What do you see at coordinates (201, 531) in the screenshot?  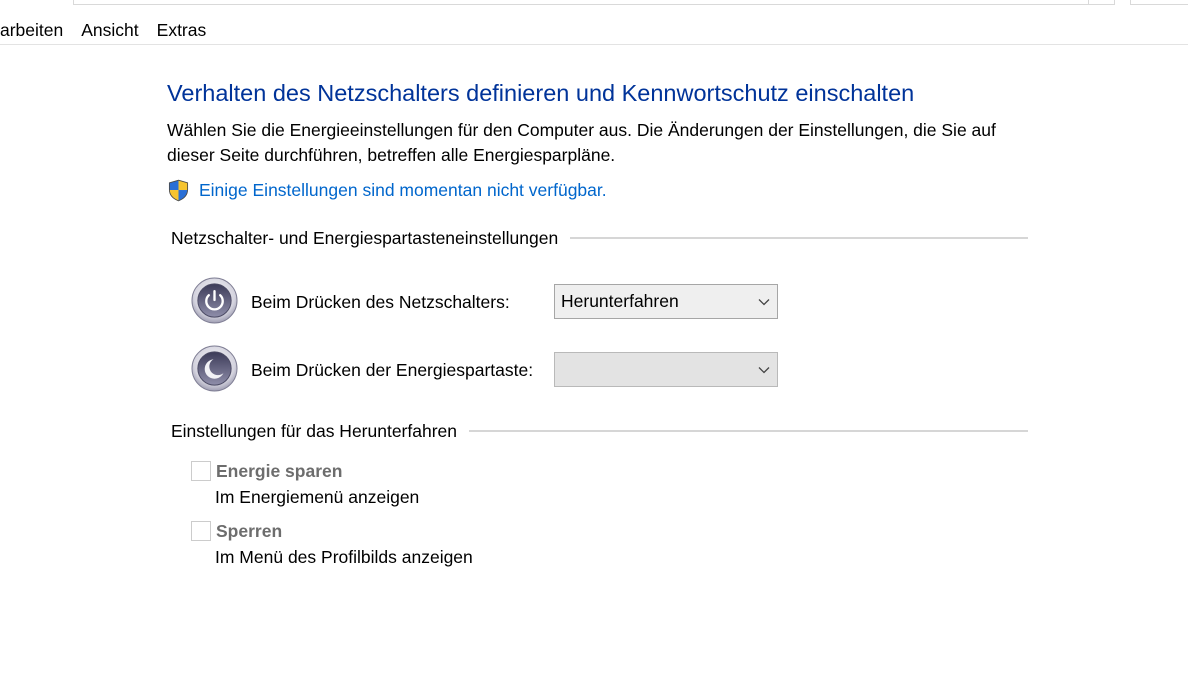 I see `lock-checkbox` at bounding box center [201, 531].